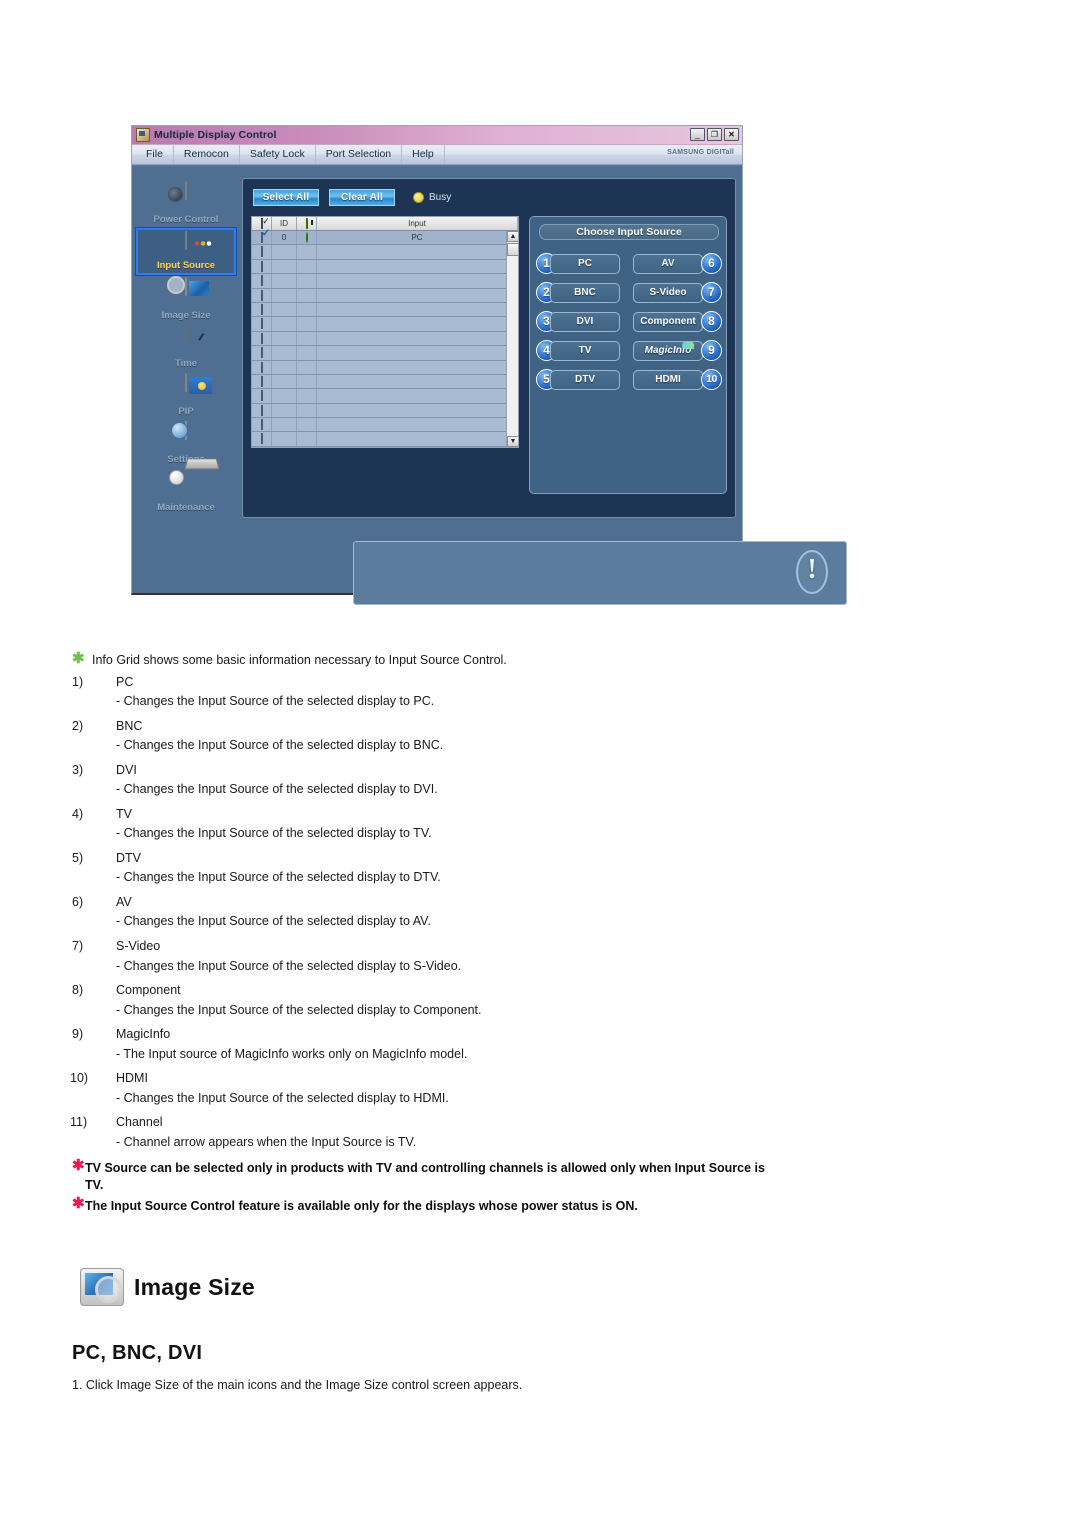  What do you see at coordinates (186, 491) in the screenshot?
I see `sidebar-item-maintenance: Maintenance` at bounding box center [186, 491].